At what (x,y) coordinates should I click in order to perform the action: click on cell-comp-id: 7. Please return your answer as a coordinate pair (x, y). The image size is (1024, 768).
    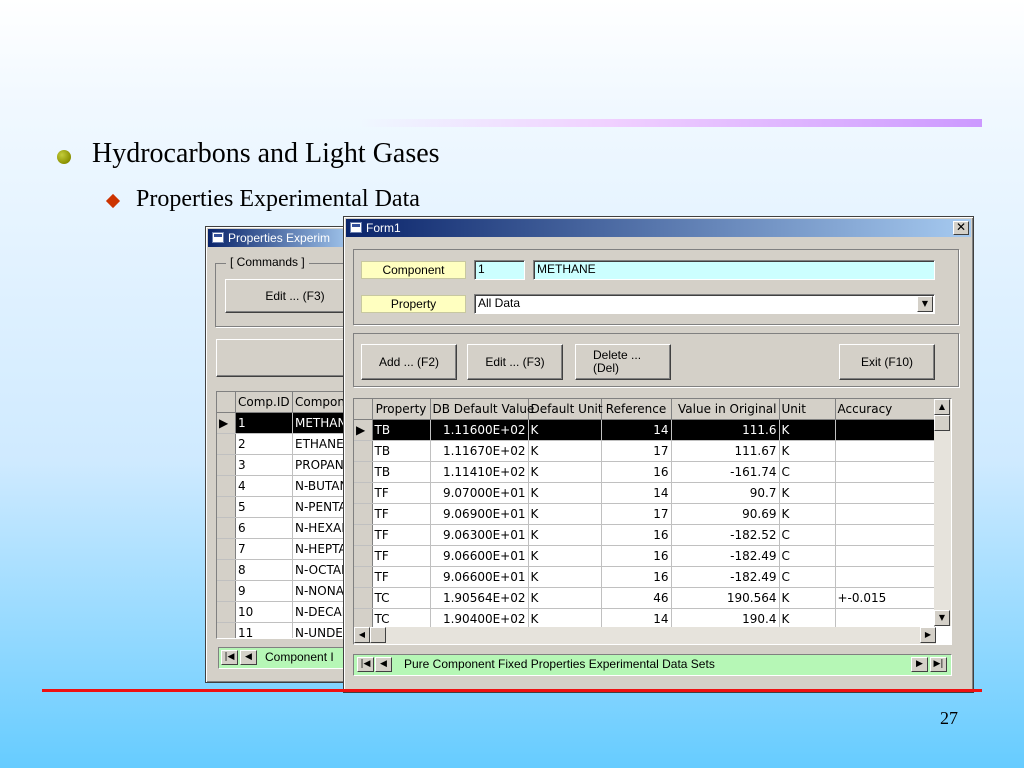
    Looking at the image, I should click on (264, 549).